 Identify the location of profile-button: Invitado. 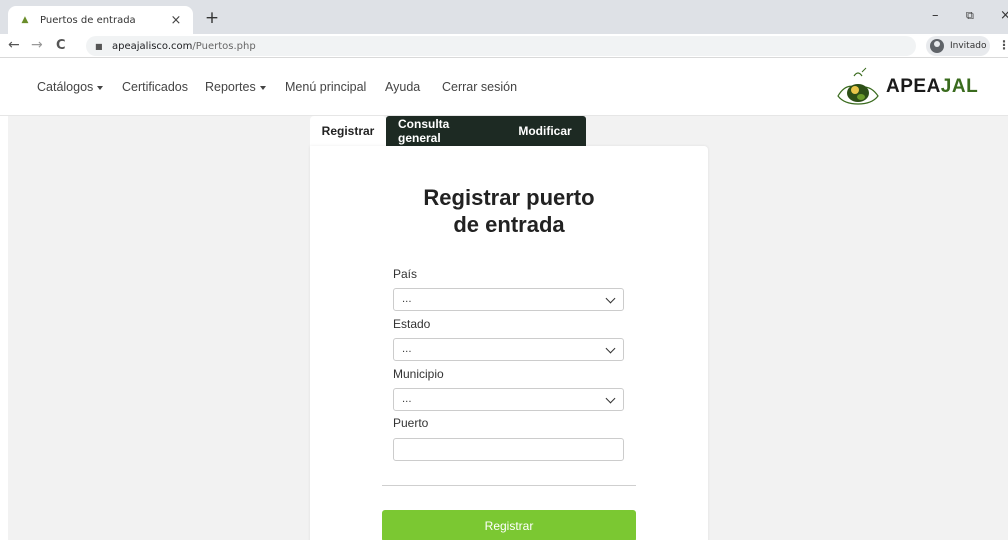
(958, 46).